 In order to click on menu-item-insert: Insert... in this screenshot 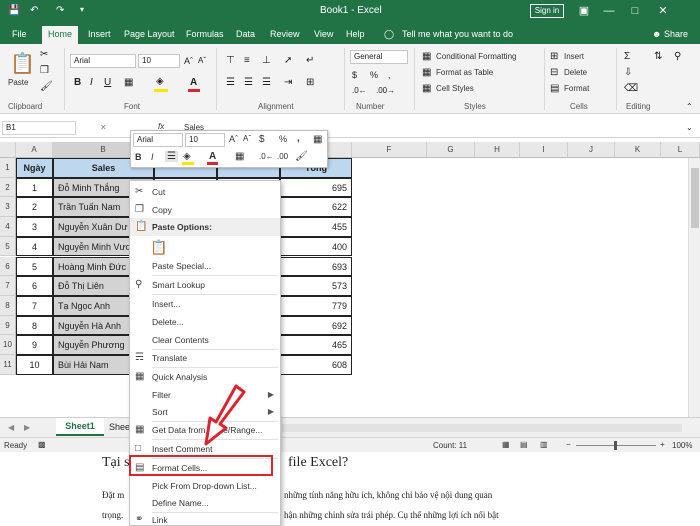, I will do `click(205, 304)`.